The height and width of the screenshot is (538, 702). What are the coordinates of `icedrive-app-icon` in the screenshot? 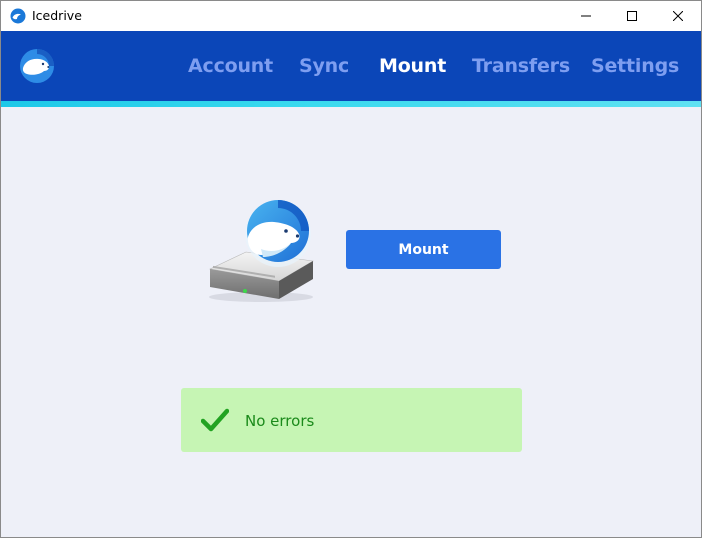 It's located at (18, 16).